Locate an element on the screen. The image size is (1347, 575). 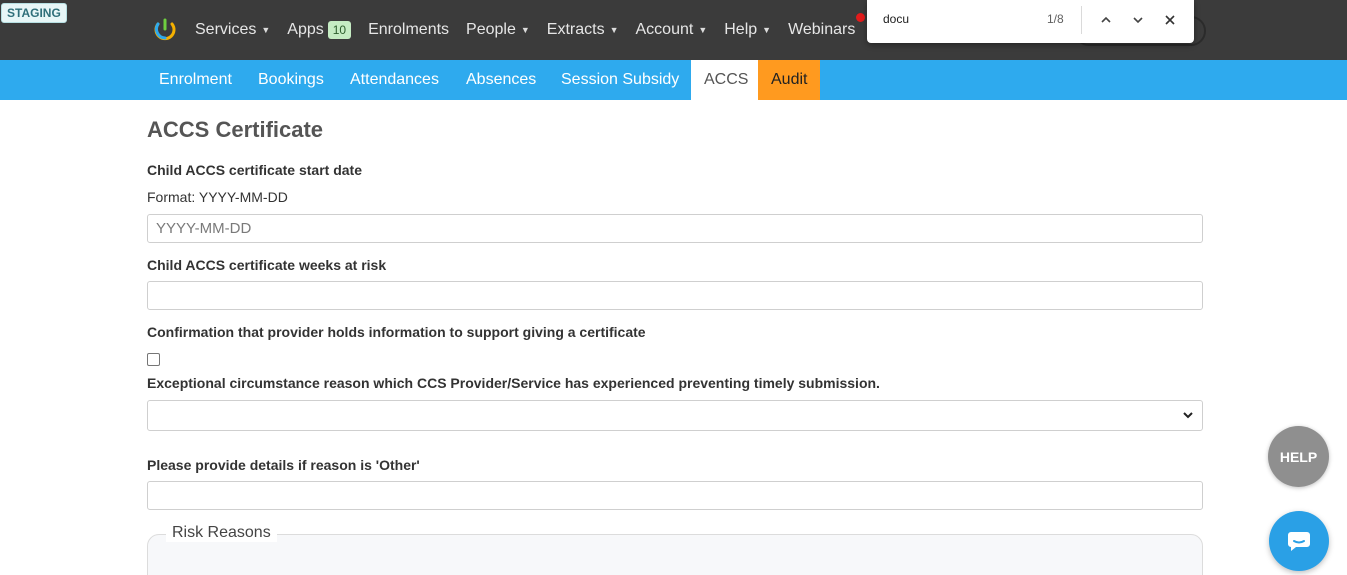
menu-services: Services ▼ is located at coordinates (232, 30).